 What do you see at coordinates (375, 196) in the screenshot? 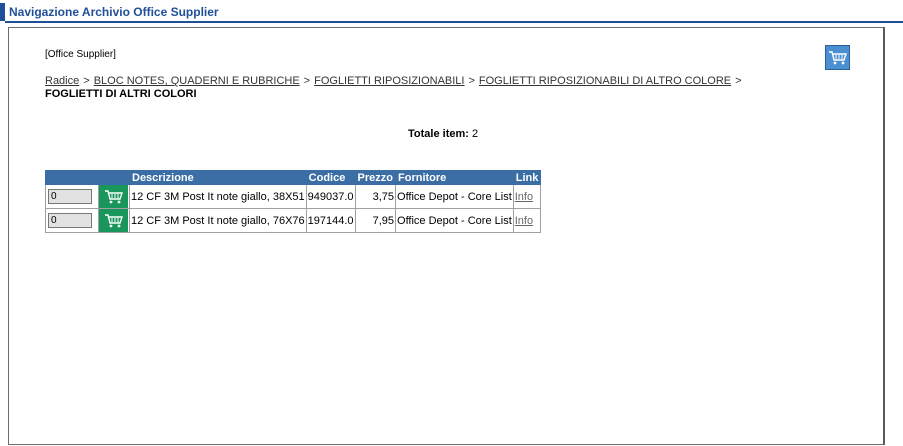
I see `cell-prezzo: 3,75` at bounding box center [375, 196].